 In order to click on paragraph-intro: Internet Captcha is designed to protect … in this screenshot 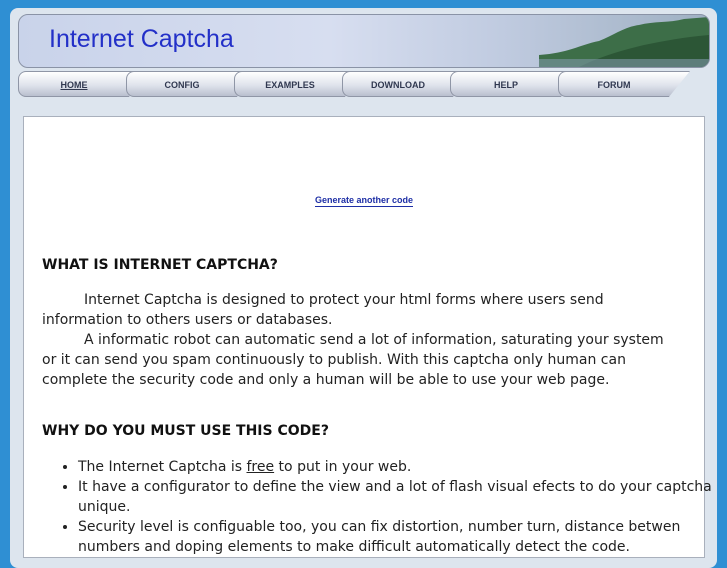, I will do `click(323, 310)`.